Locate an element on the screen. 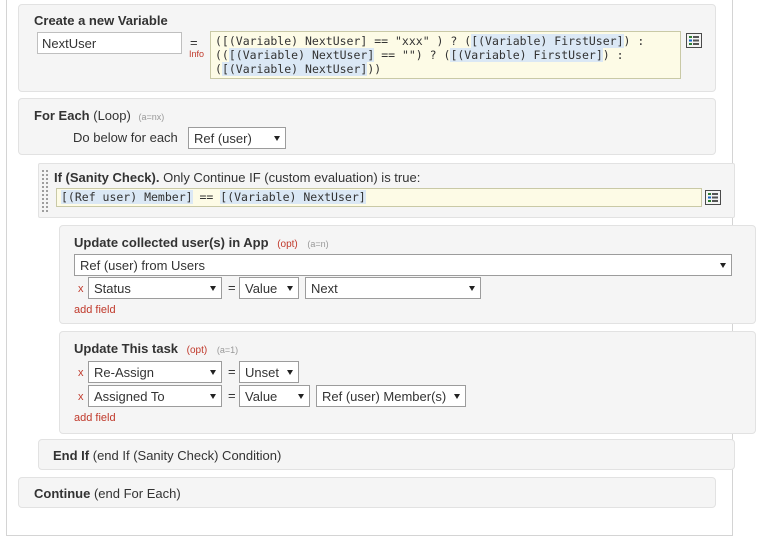 The width and height of the screenshot is (768, 536). update-task-tag: (a=1) is located at coordinates (227, 350).